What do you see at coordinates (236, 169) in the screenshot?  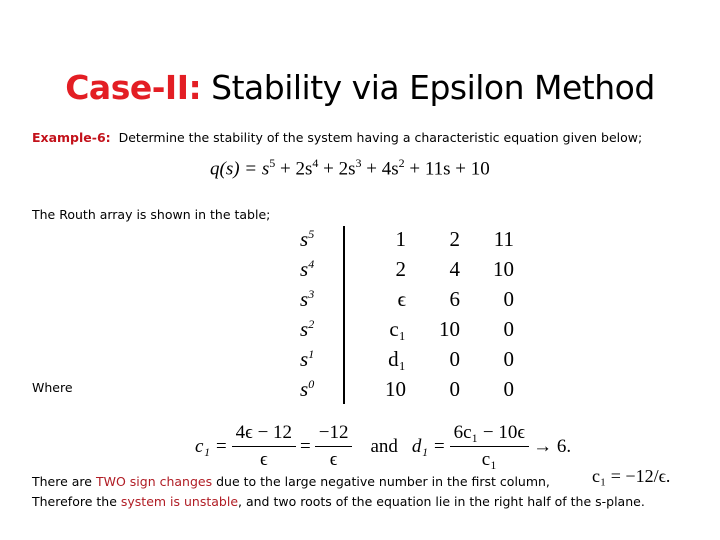 I see `eq-lhs: q(s) =` at bounding box center [236, 169].